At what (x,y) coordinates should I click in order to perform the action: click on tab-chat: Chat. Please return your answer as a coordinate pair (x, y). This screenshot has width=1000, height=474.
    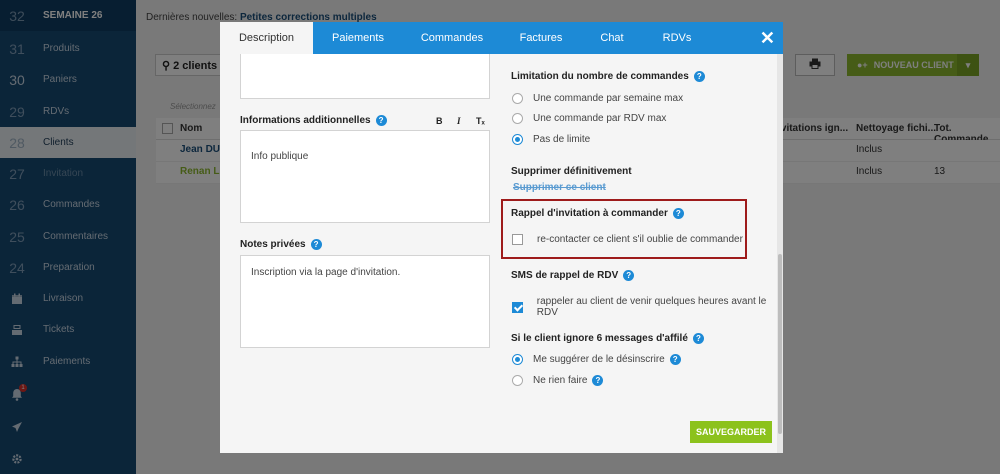
    Looking at the image, I should click on (612, 38).